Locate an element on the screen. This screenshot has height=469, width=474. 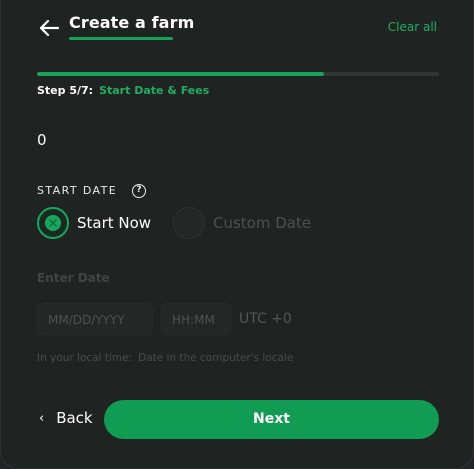
start-now-label: Start Now is located at coordinates (114, 223).